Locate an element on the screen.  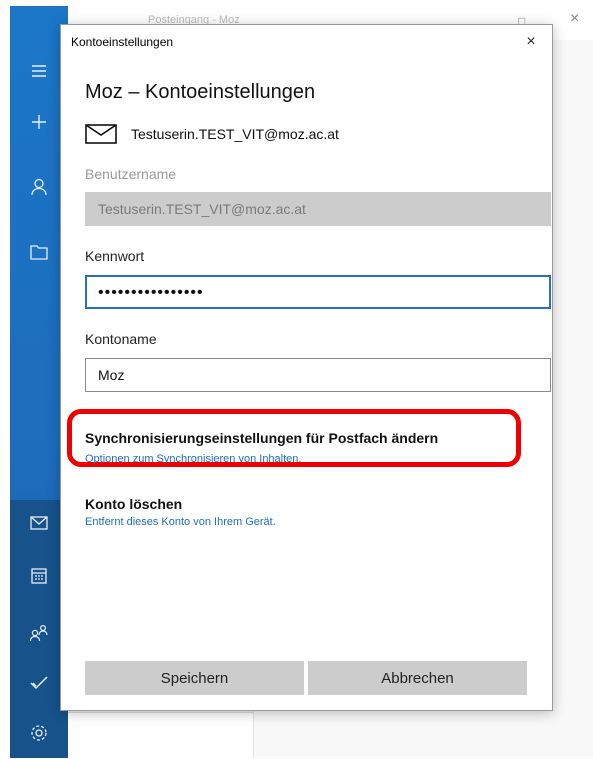
settings-icon is located at coordinates (39, 733).